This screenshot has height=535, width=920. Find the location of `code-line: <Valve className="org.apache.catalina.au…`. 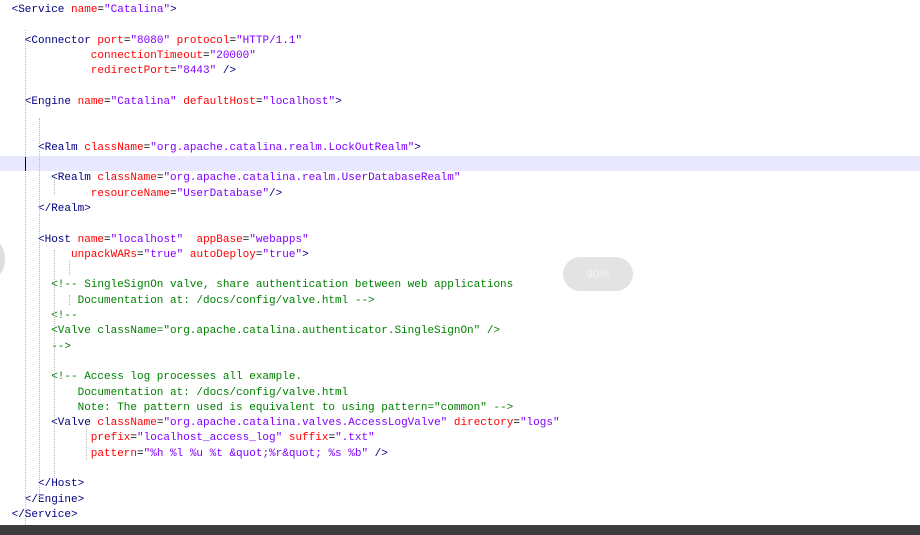

code-line: <Valve className="org.apache.catalina.au… is located at coordinates (460, 331).